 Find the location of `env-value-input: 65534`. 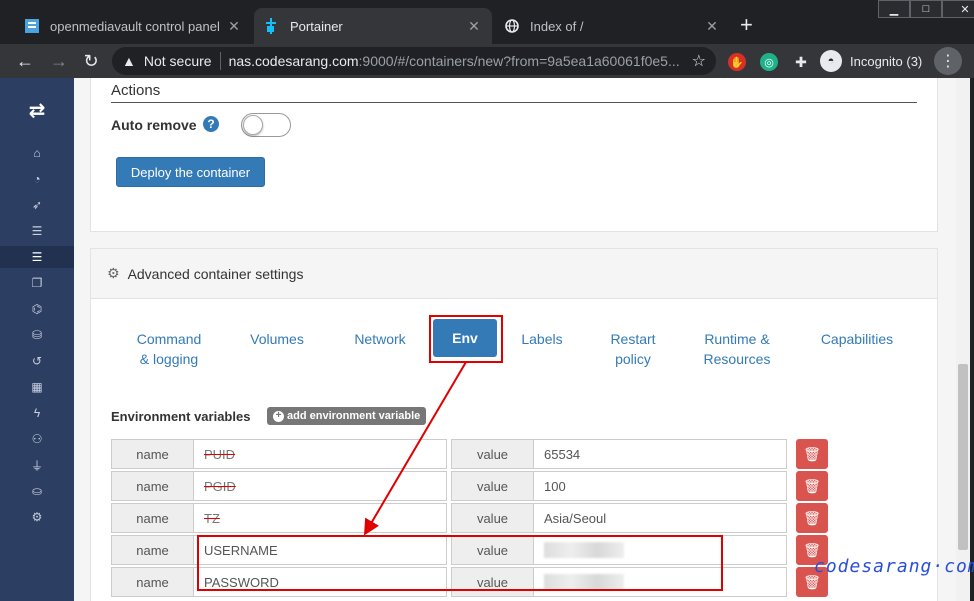

env-value-input: 65534 is located at coordinates (660, 454).